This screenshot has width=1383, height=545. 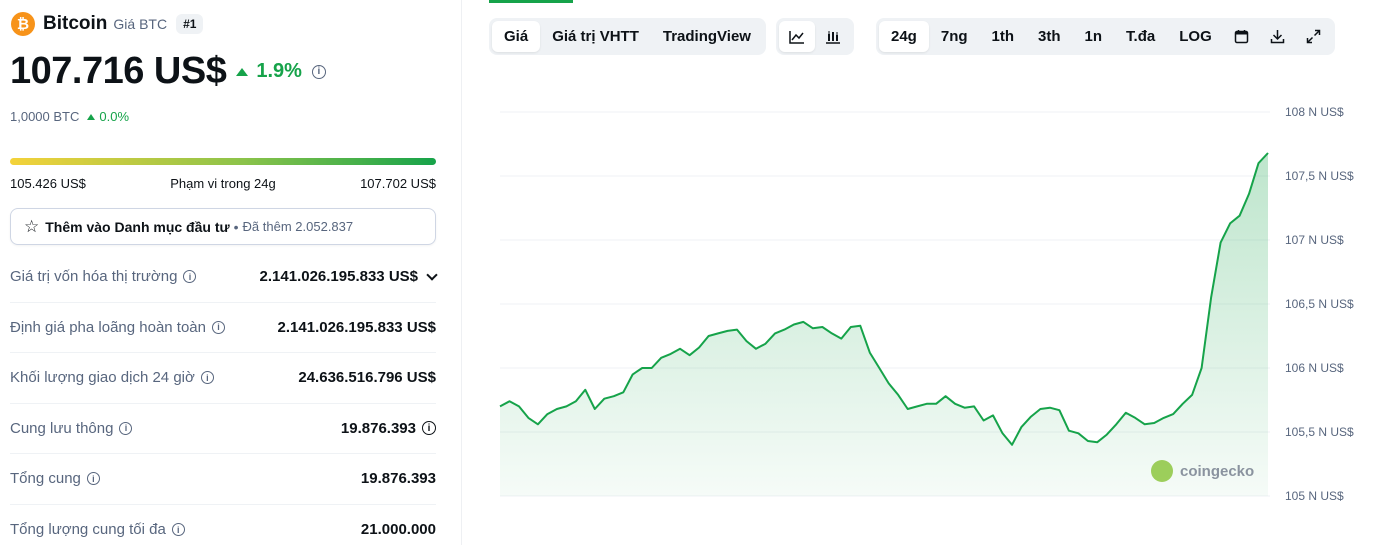 What do you see at coordinates (1319, 432) in the screenshot?
I see `y-tick-label: 105,5 N US$` at bounding box center [1319, 432].